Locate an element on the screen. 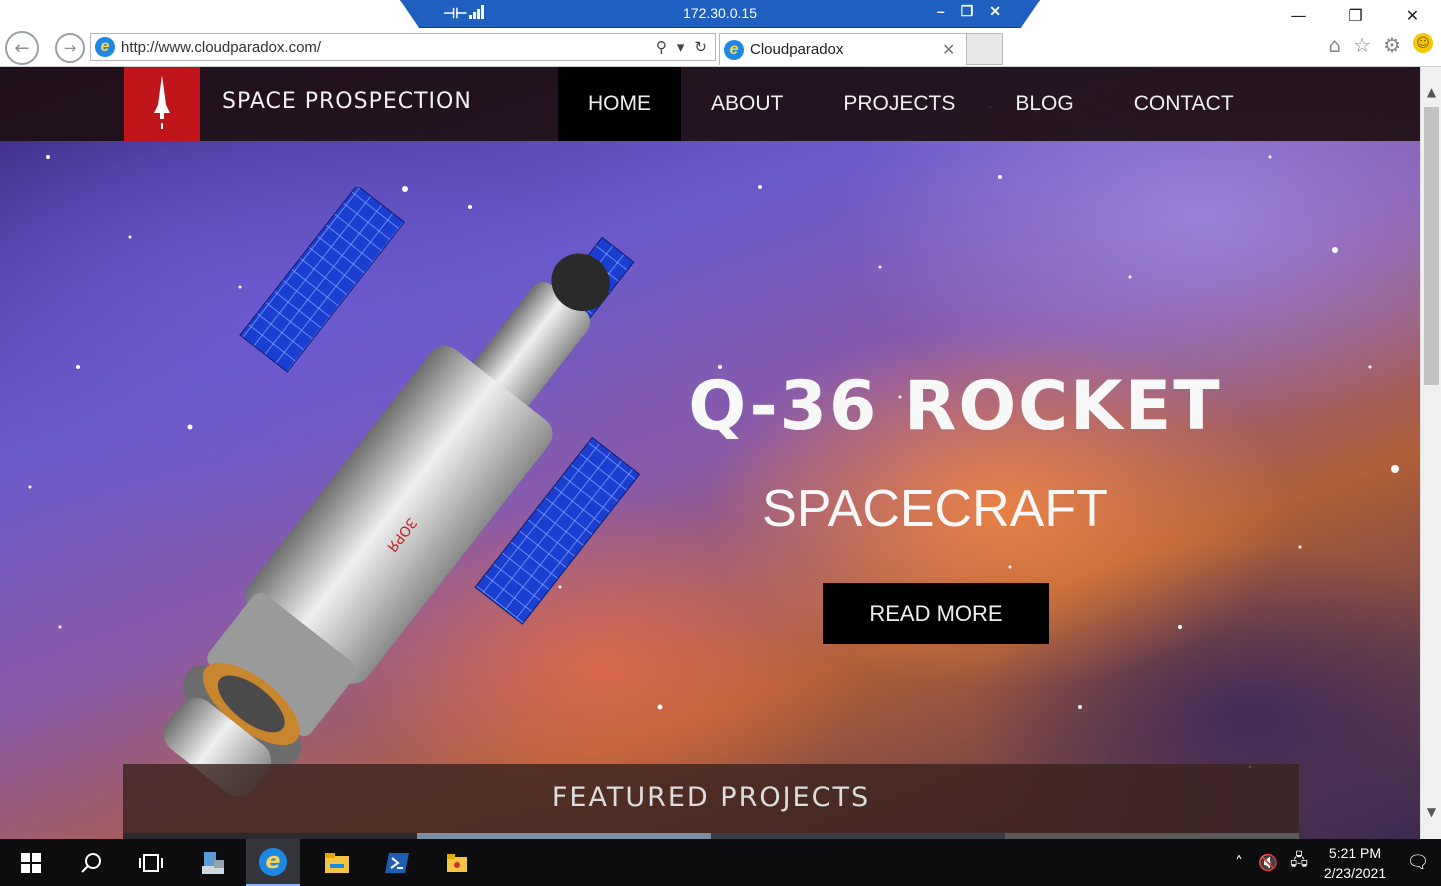 The width and height of the screenshot is (1441, 886). app-icon is located at coordinates (457, 862).